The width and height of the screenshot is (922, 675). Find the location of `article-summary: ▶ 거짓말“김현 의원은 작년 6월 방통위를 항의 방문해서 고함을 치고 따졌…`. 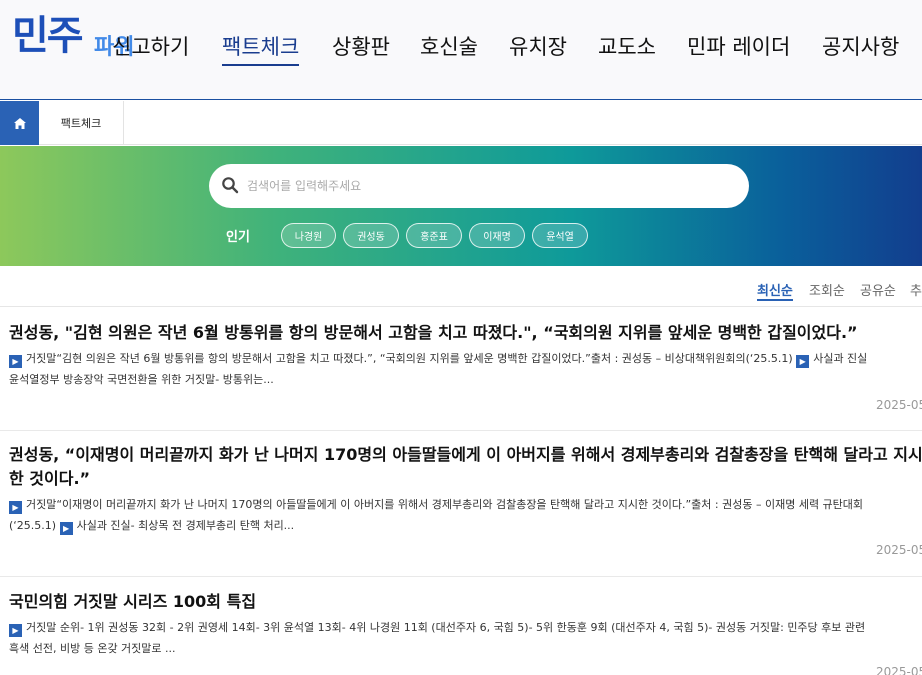

article-summary: ▶ 거짓말“김현 의원은 작년 6월 방통위를 항의 방문해서 고함을 치고 따졌… is located at coordinates (438, 369).